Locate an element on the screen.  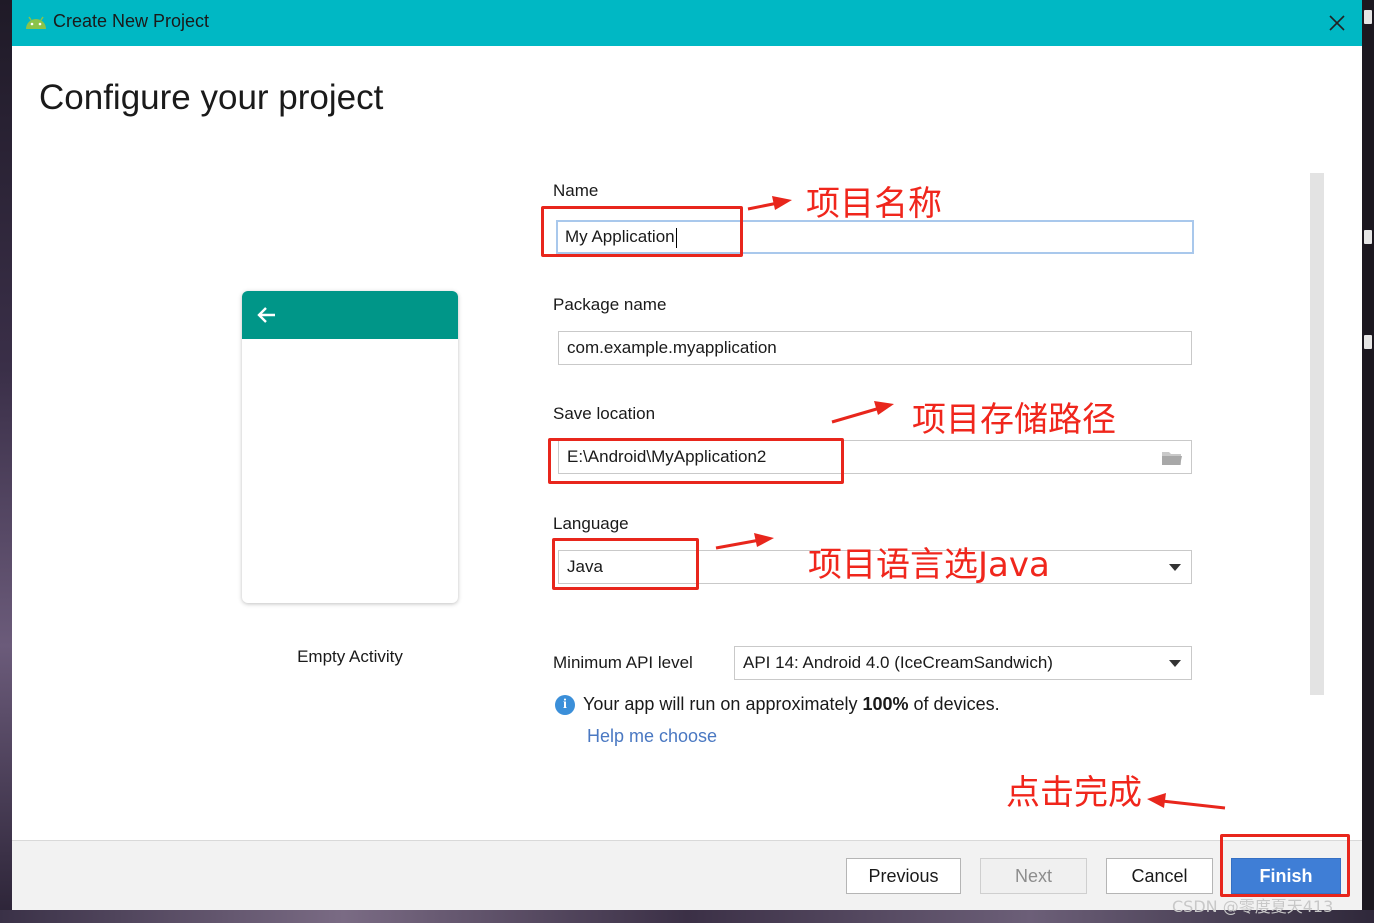
annotation-location-text: 项目存储路径 is located at coordinates (1014, 420).